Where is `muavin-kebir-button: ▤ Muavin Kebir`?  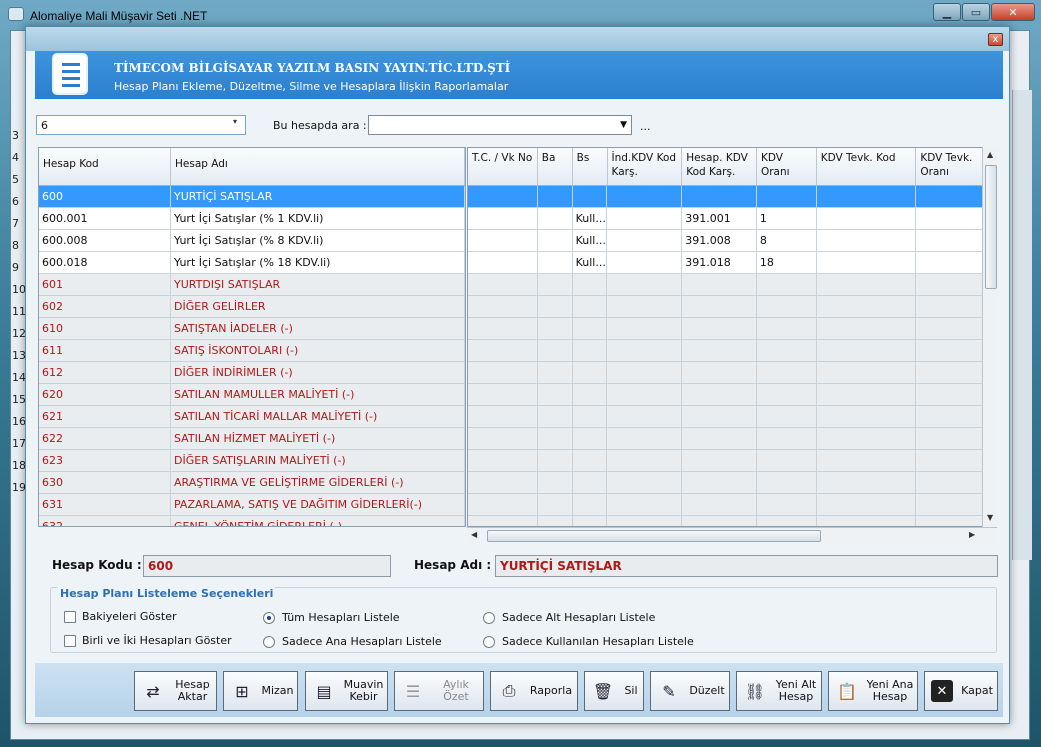
muavin-kebir-button: ▤ Muavin Kebir is located at coordinates (346, 691).